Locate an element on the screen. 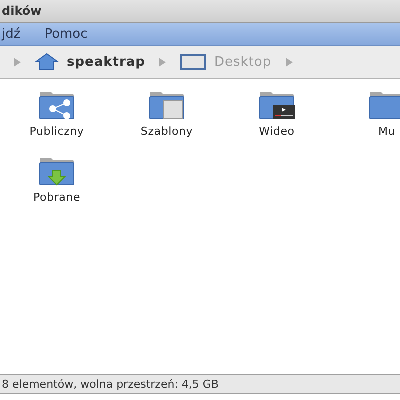  menu-item: jdź is located at coordinates (11, 34).